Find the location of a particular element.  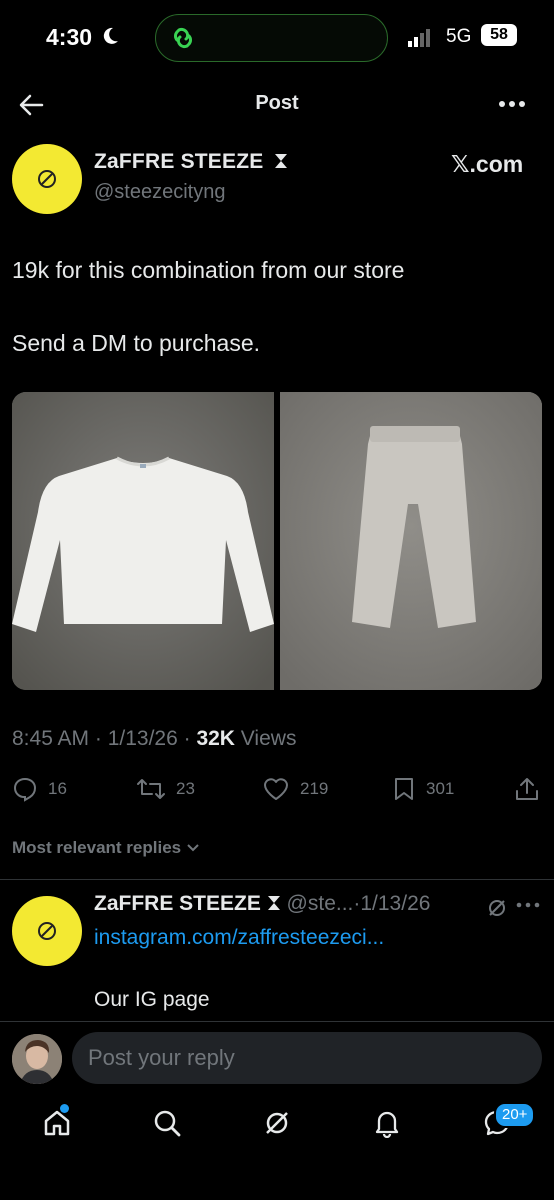

status-time: 4:30 is located at coordinates (69, 37).